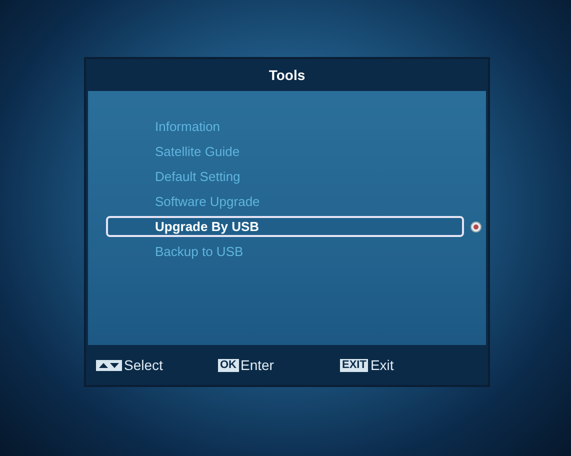  I want to click on key-label: EXIT, so click(354, 365).